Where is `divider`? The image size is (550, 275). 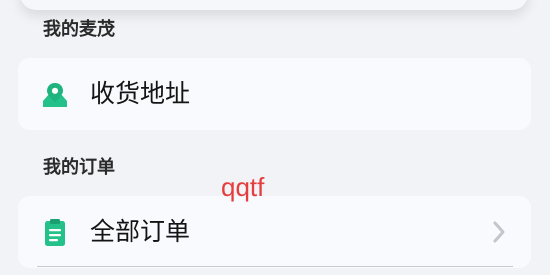 divider is located at coordinates (275, 266).